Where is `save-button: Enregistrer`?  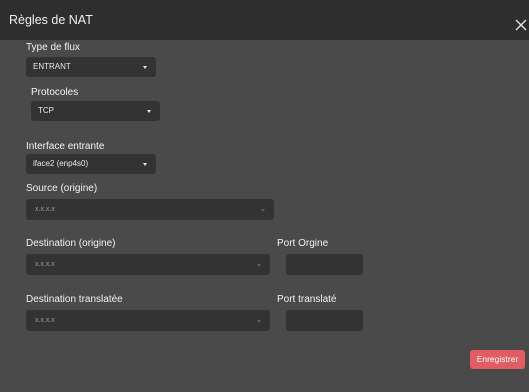 save-button: Enregistrer is located at coordinates (497, 359).